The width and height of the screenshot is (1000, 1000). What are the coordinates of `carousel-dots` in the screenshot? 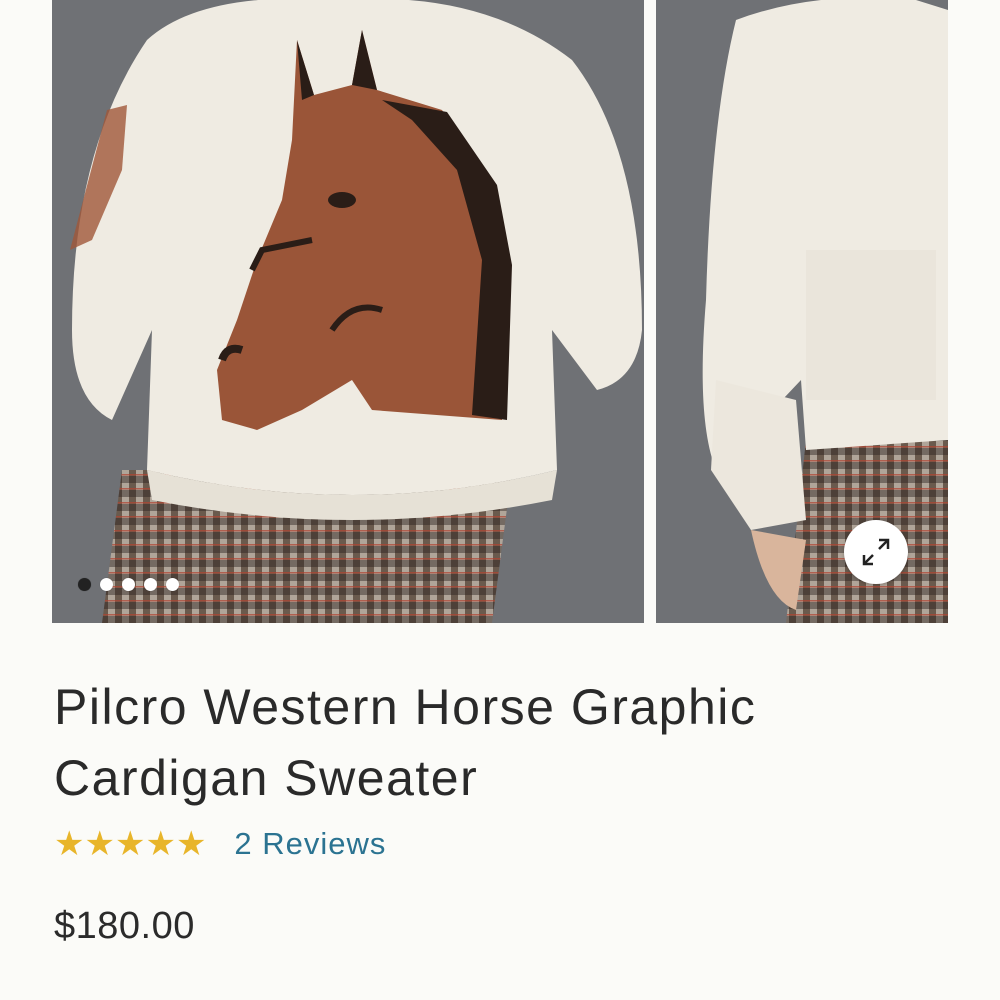 It's located at (128, 584).